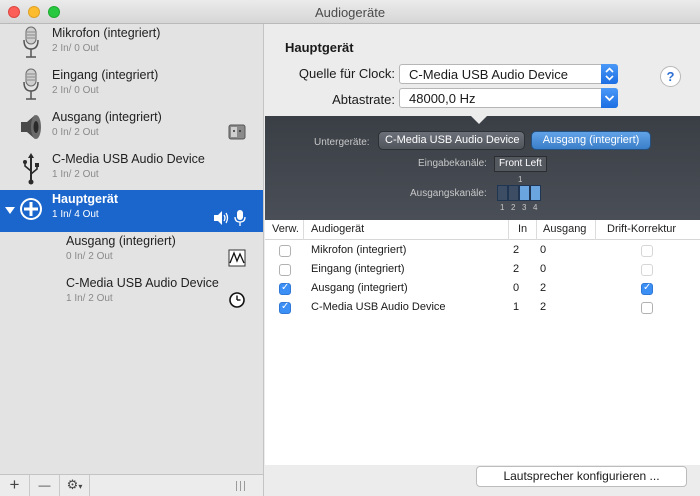 This screenshot has width=700, height=496. What do you see at coordinates (522, 229) in the screenshot?
I see `column-header-in: In` at bounding box center [522, 229].